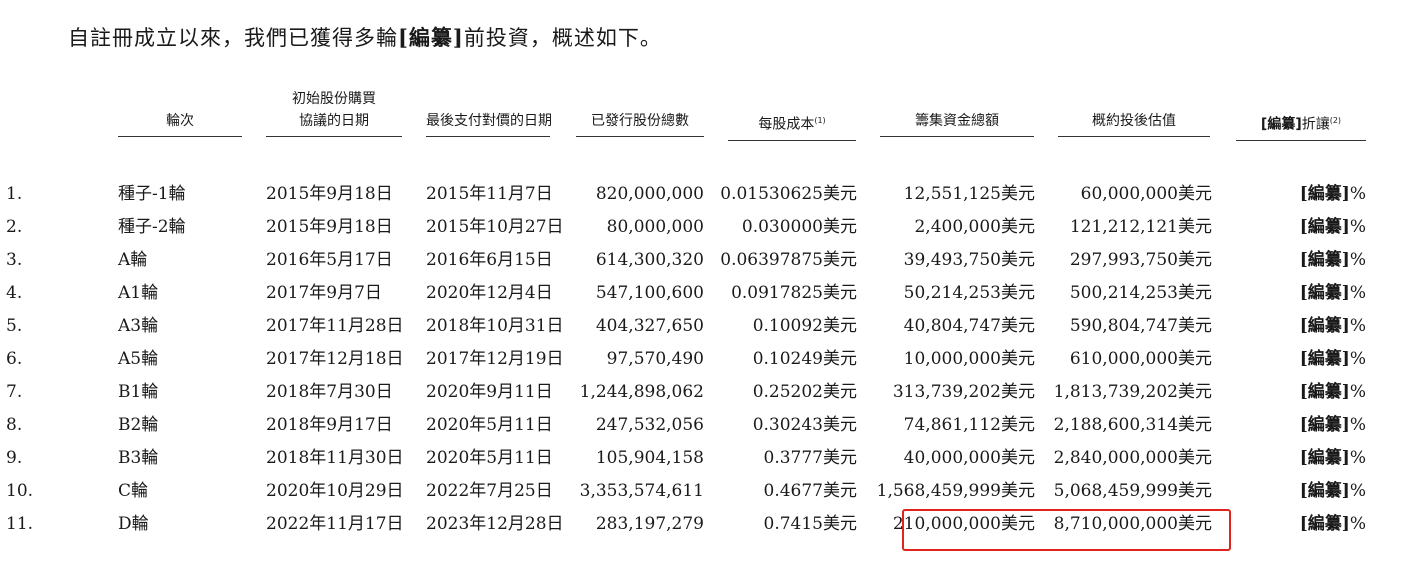 Image resolution: width=1402 pixels, height=565 pixels. What do you see at coordinates (655, 227) in the screenshot?
I see `total-shares: 80,000,000` at bounding box center [655, 227].